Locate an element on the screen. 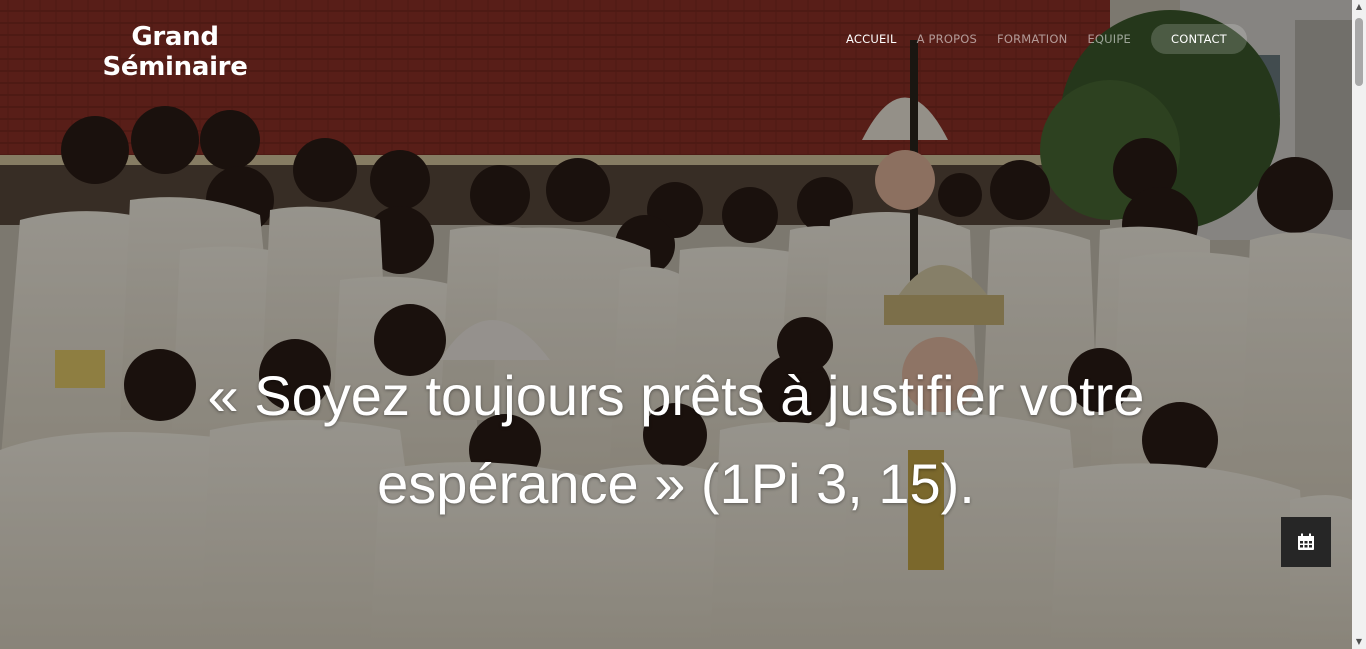 Image resolution: width=1366 pixels, height=649 pixels. site-logo: Grand Séminaire is located at coordinates (175, 52).